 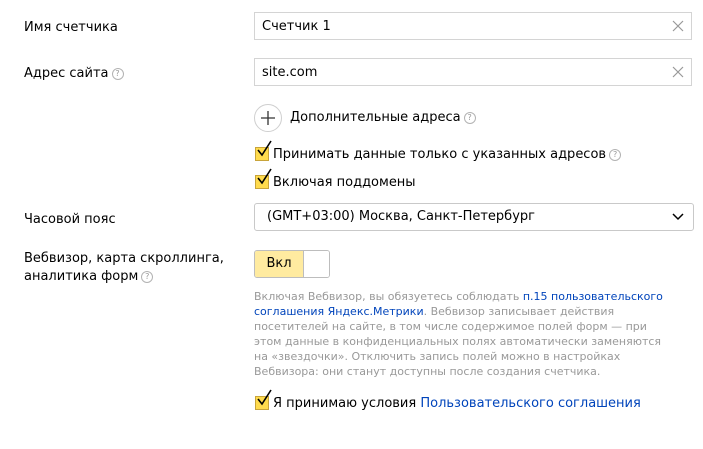 I want to click on add-address-button, so click(x=268, y=118).